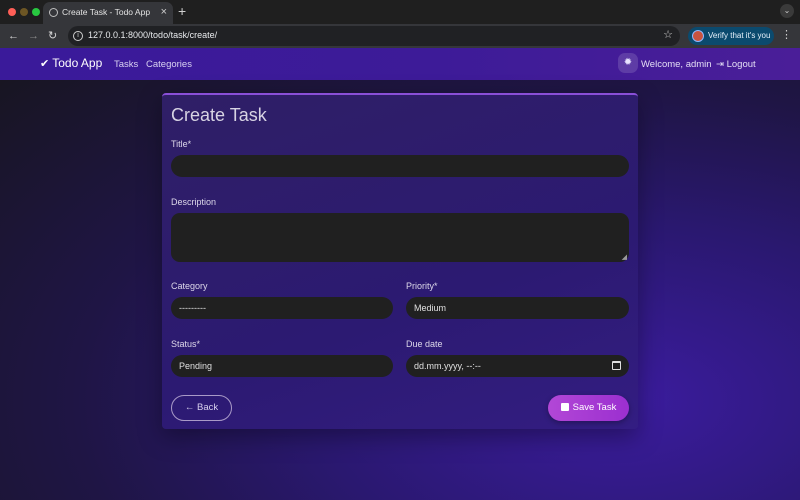 Image resolution: width=800 pixels, height=500 pixels. Describe the element at coordinates (152, 35) in the screenshot. I see `url-text: 127.0.0.1:8000/todo/task/create/` at that location.